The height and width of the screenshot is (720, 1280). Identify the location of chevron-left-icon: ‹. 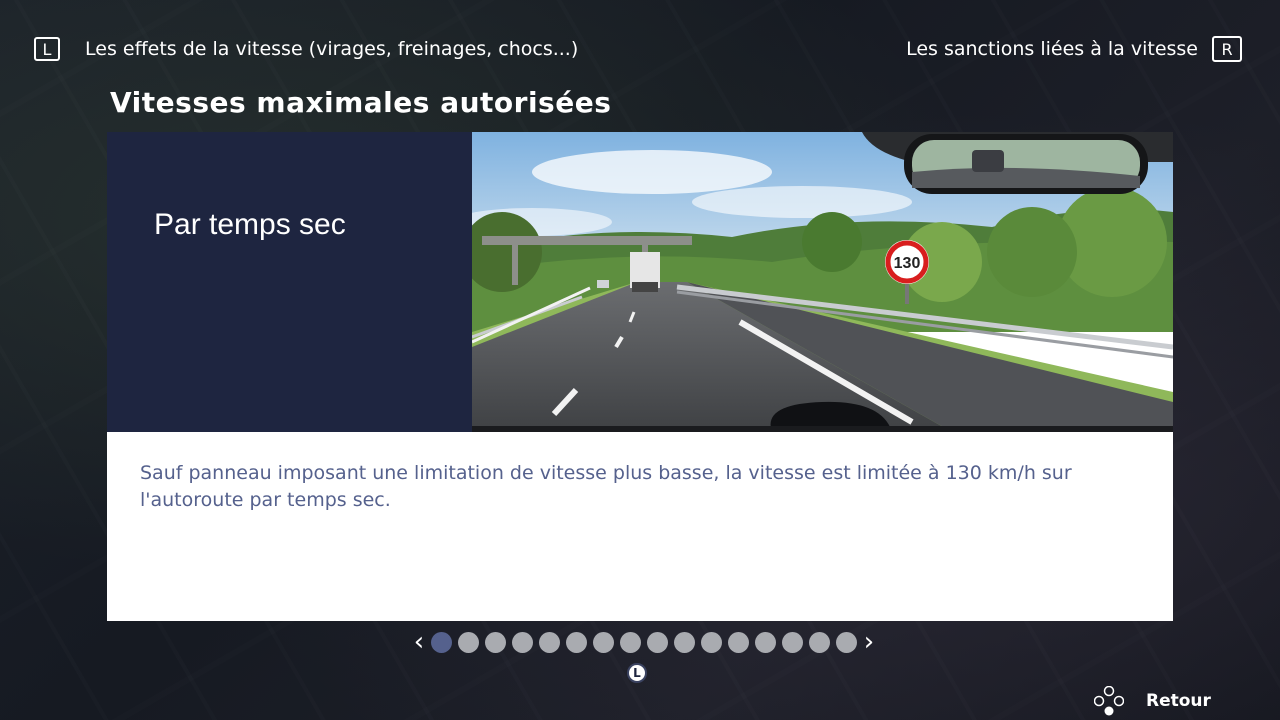
(419, 642).